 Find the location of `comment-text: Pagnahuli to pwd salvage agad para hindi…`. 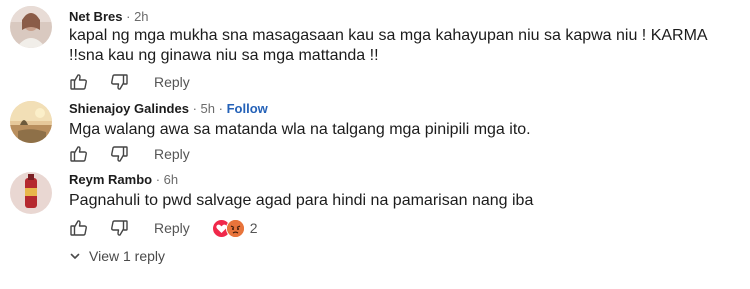

comment-text: Pagnahuli to pwd salvage agad para hindi… is located at coordinates (301, 200).